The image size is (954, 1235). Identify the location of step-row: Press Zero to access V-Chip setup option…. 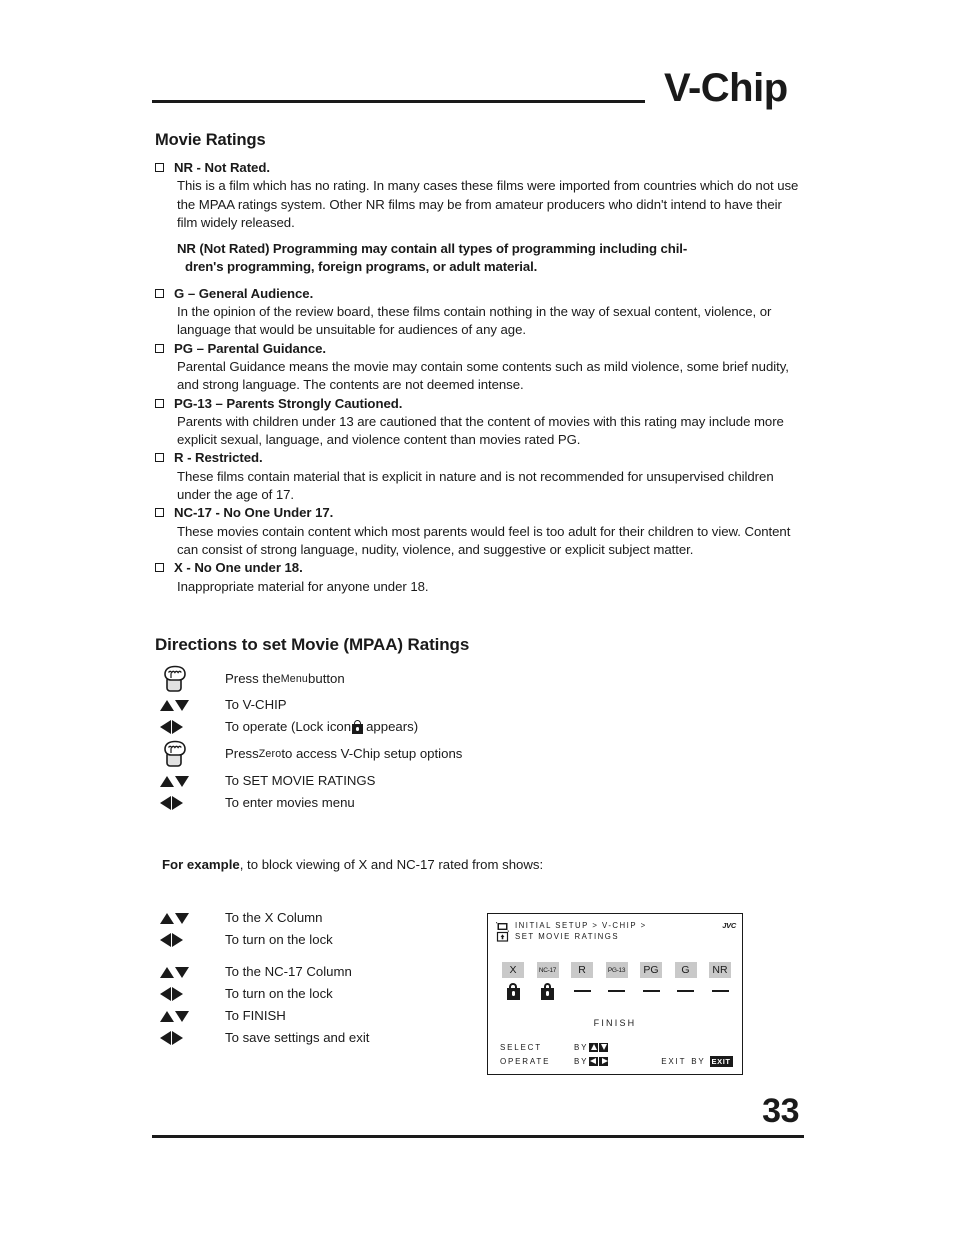
(375, 754).